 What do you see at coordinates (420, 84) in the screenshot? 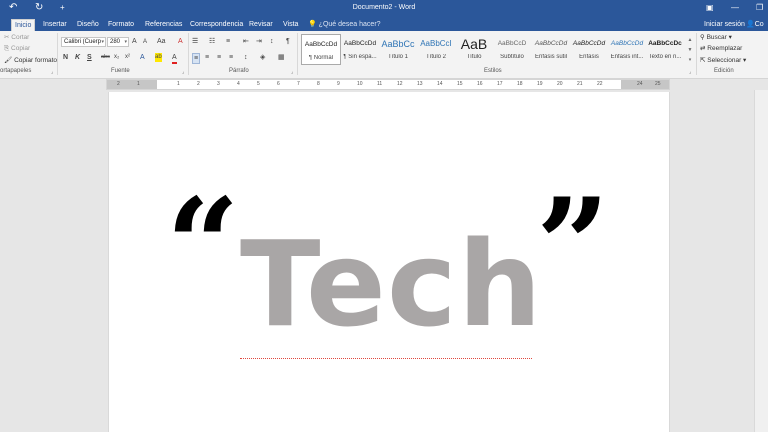
I see `ruler-number: 13` at bounding box center [420, 84].